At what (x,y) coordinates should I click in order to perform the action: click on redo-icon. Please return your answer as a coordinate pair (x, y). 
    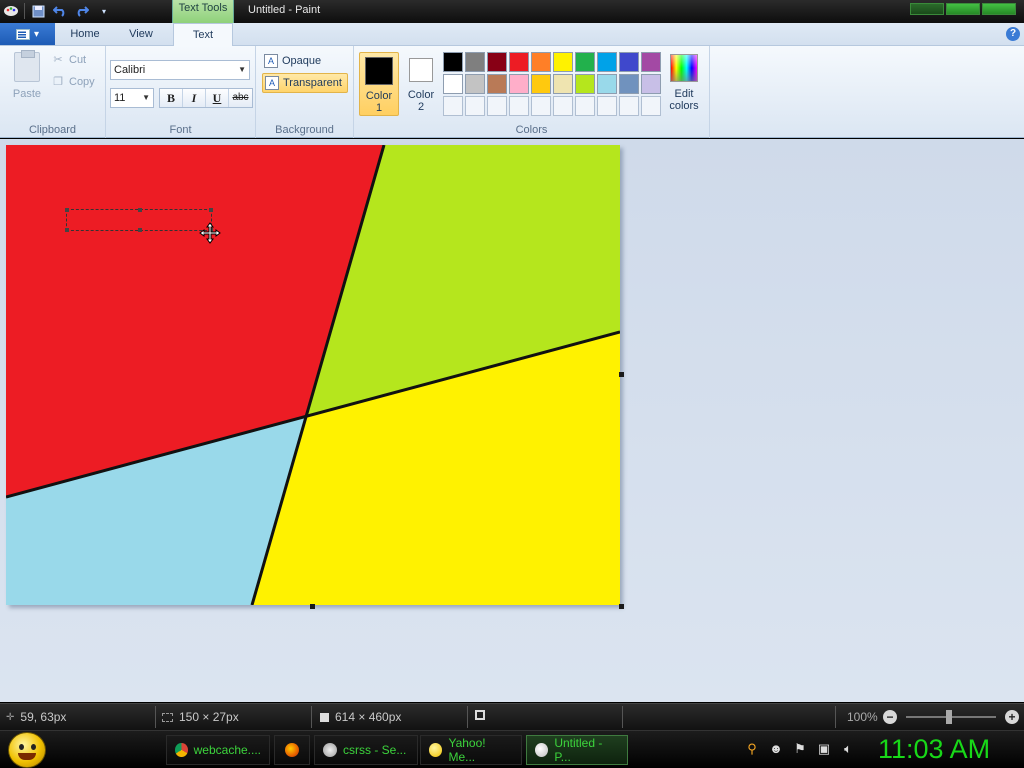
    Looking at the image, I should click on (82, 11).